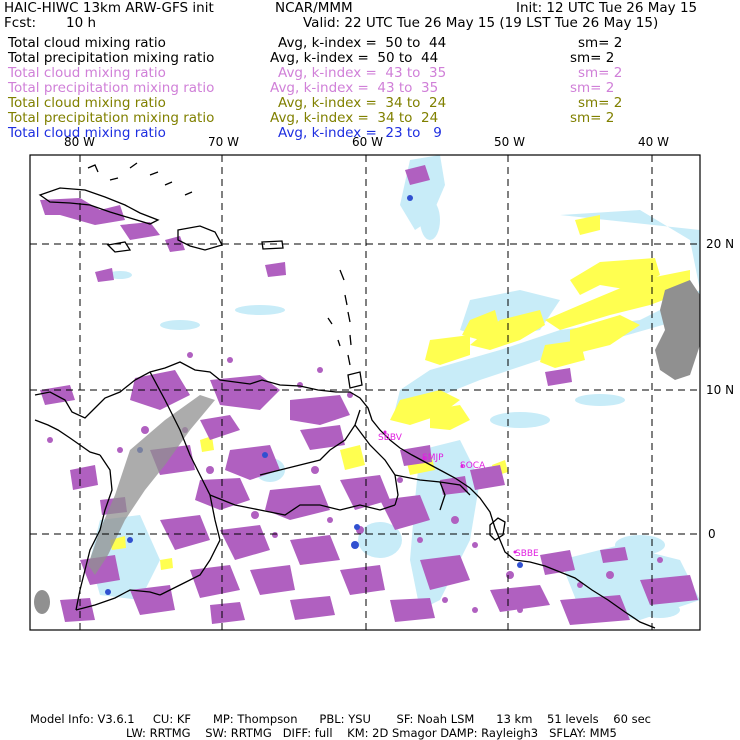 The image size is (740, 740). Describe the element at coordinates (390, 438) in the screenshot. I see `station-label: SBBV` at that location.